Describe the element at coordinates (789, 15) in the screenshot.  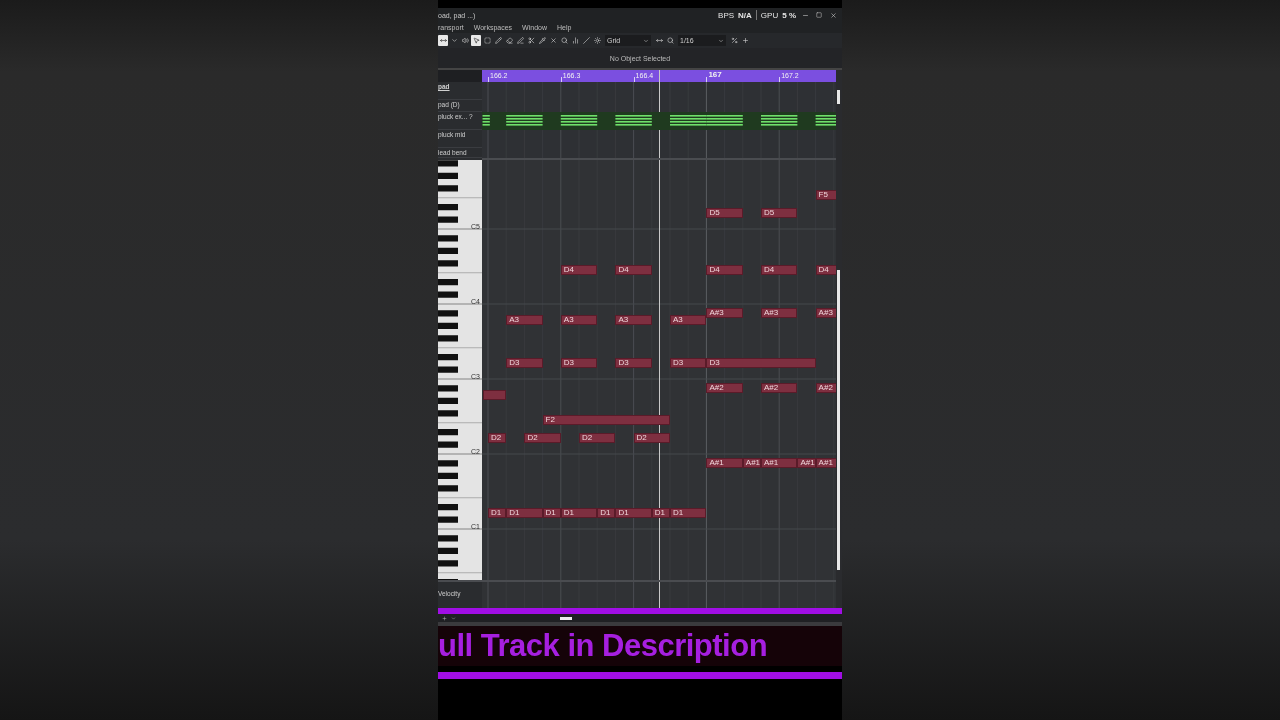
I see `gpu-value: 5 %` at that location.